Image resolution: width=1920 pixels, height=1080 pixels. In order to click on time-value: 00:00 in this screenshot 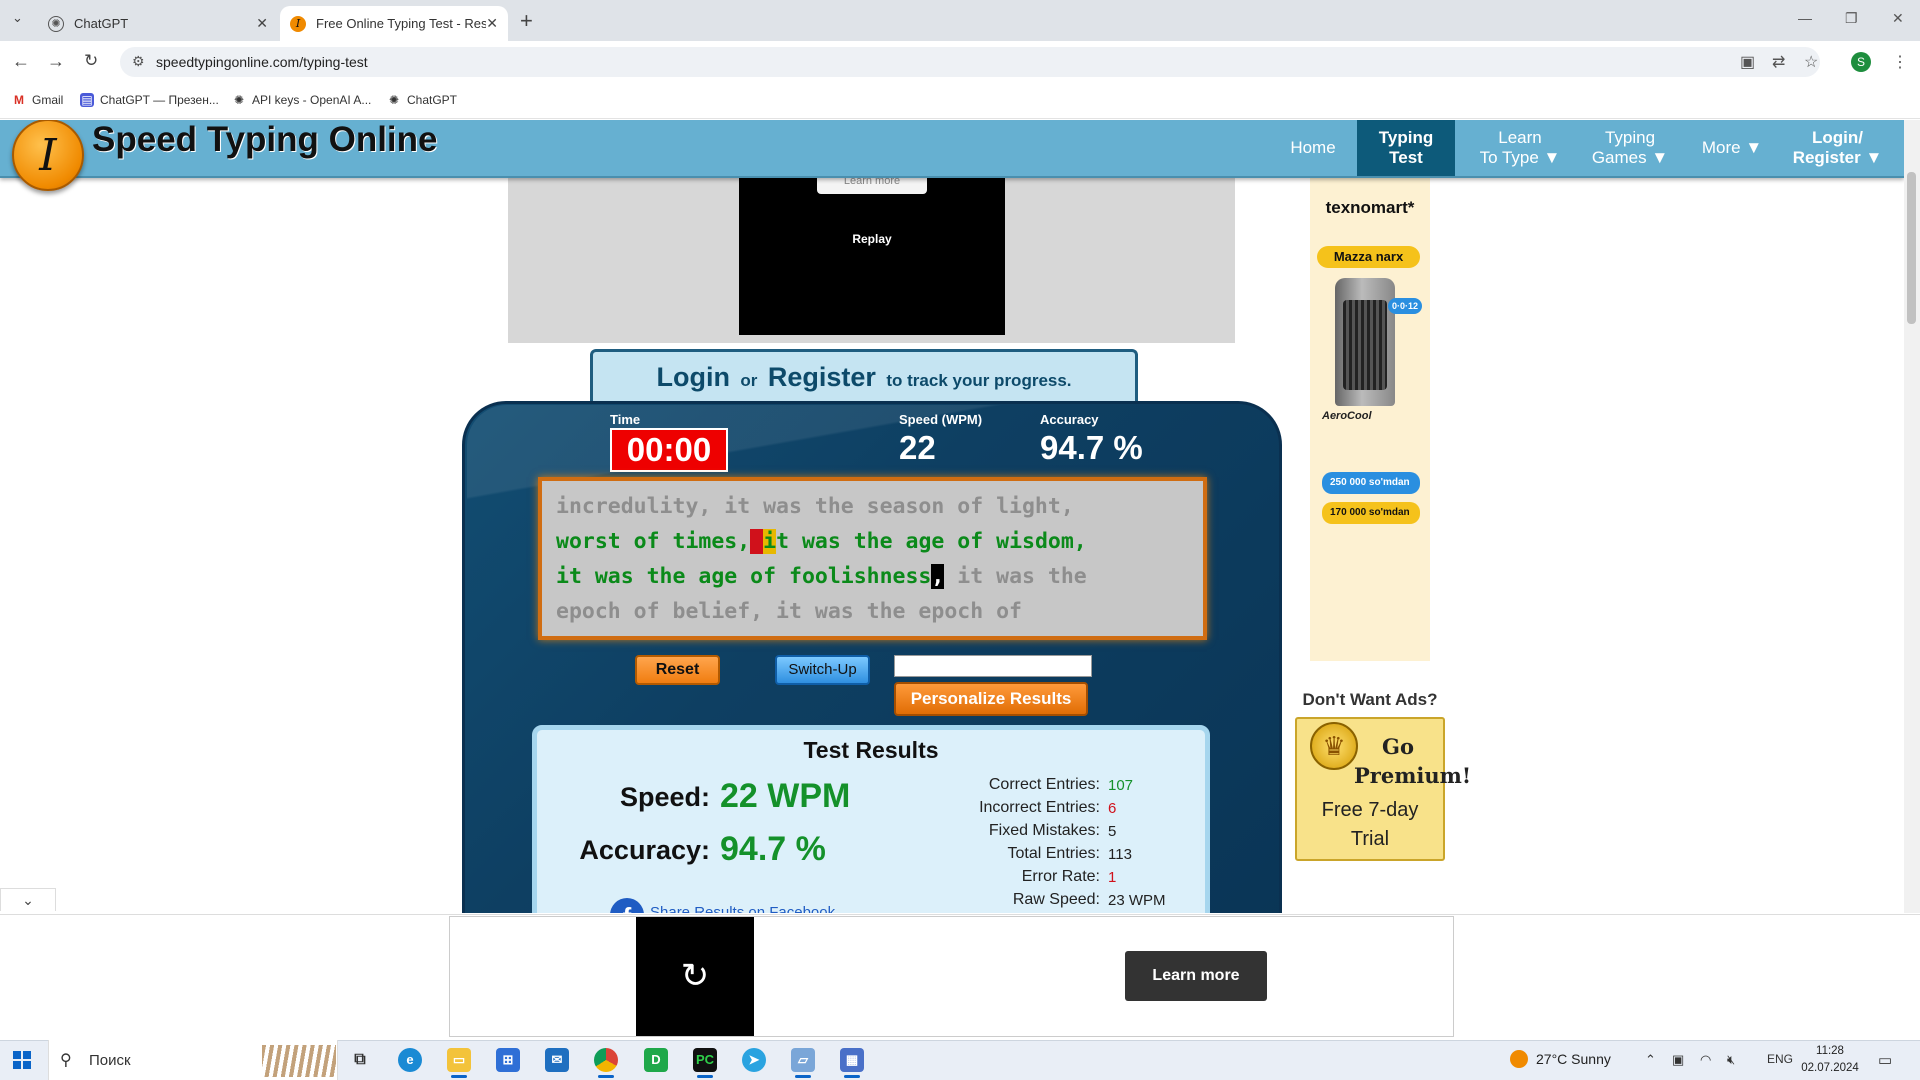, I will do `click(669, 450)`.